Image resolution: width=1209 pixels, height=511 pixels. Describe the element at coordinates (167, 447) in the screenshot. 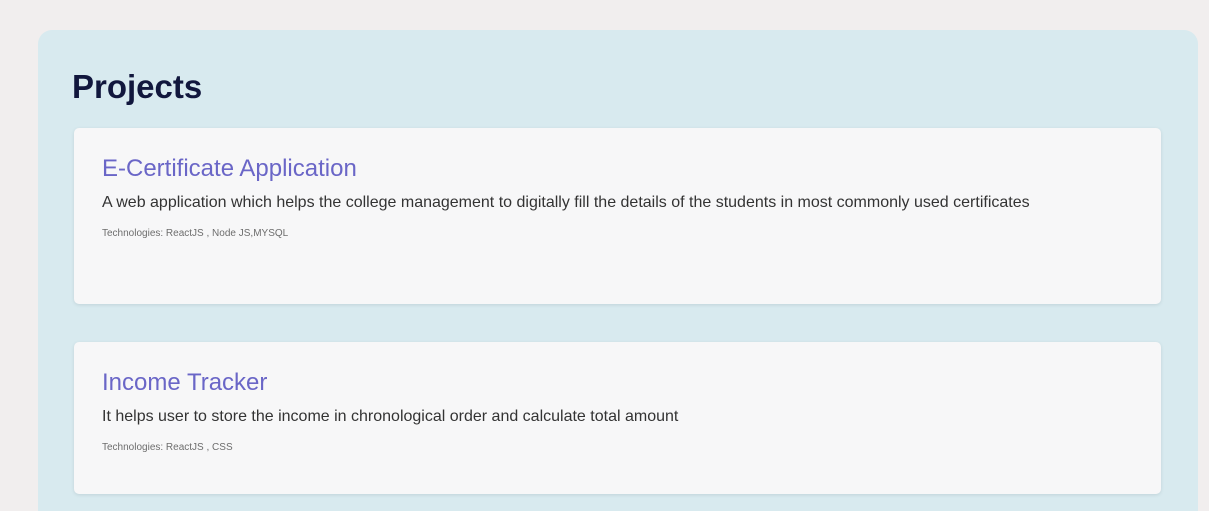

I see `project-technologies: Technologies: ReactJS , CSS` at that location.